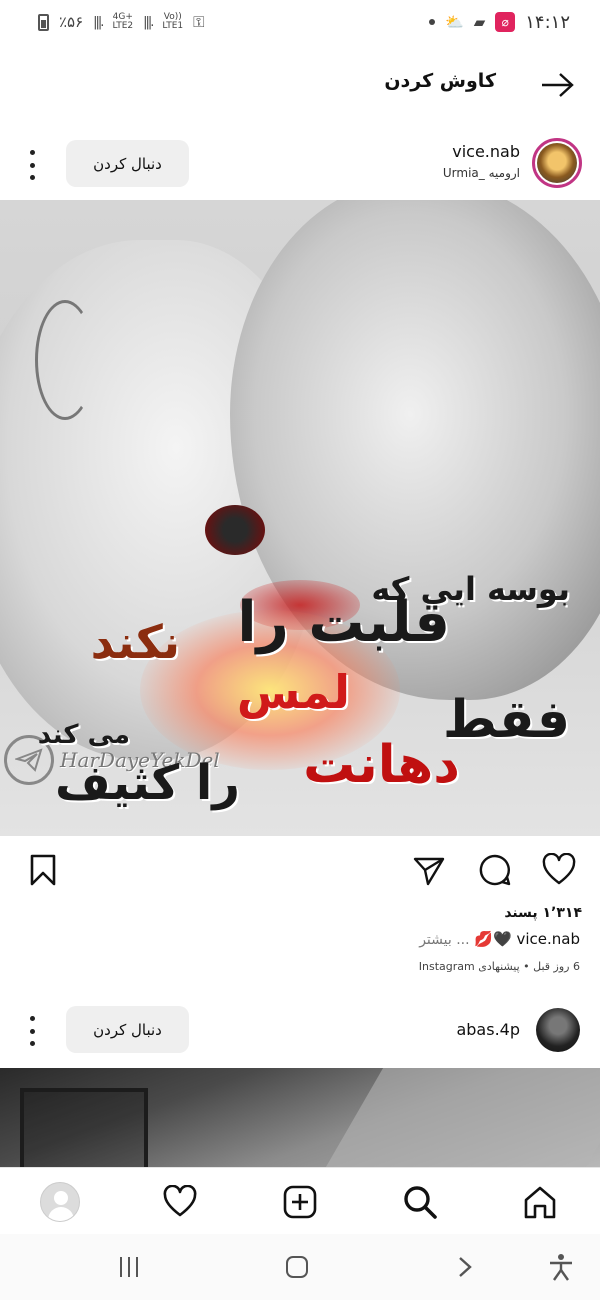 This screenshot has width=600, height=1300. Describe the element at coordinates (454, 22) in the screenshot. I see `weather-icon: ⛅` at that location.